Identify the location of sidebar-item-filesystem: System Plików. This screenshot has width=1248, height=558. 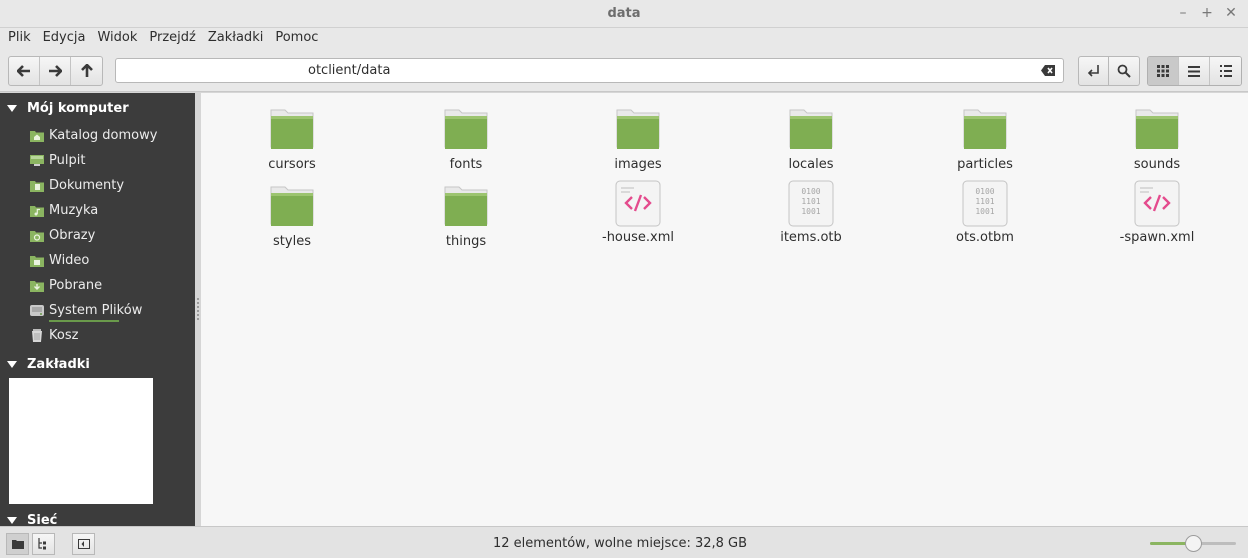
(97, 311).